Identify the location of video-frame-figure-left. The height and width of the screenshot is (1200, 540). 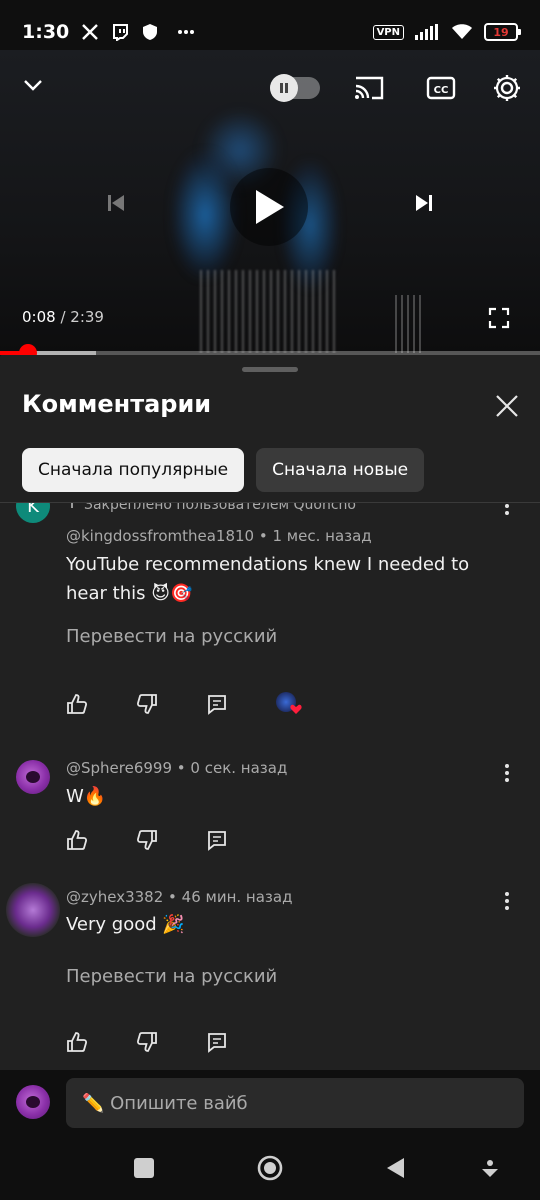
(205, 215).